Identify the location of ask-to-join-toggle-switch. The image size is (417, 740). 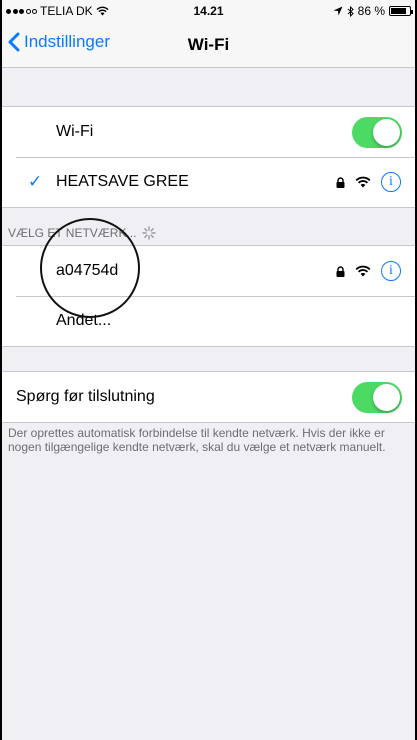
(377, 397).